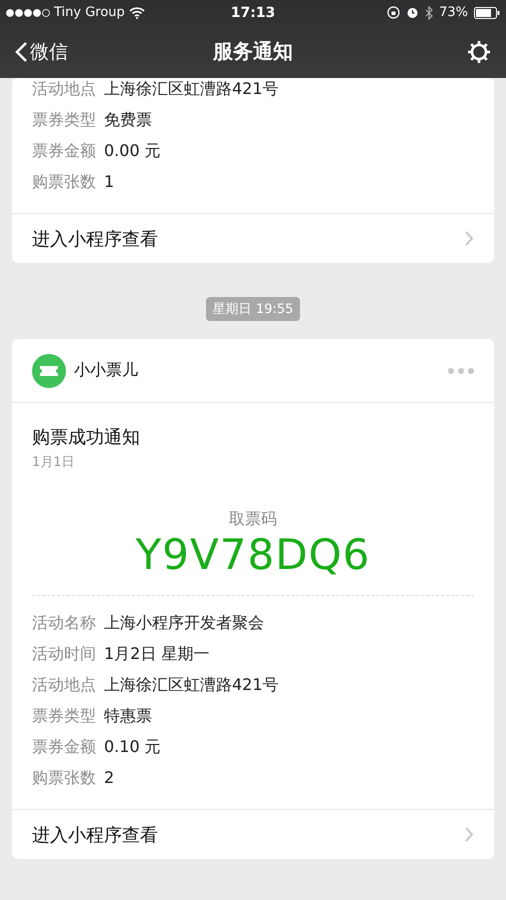 The image size is (506, 900). I want to click on timestamp: 星期日 19:55, so click(253, 309).